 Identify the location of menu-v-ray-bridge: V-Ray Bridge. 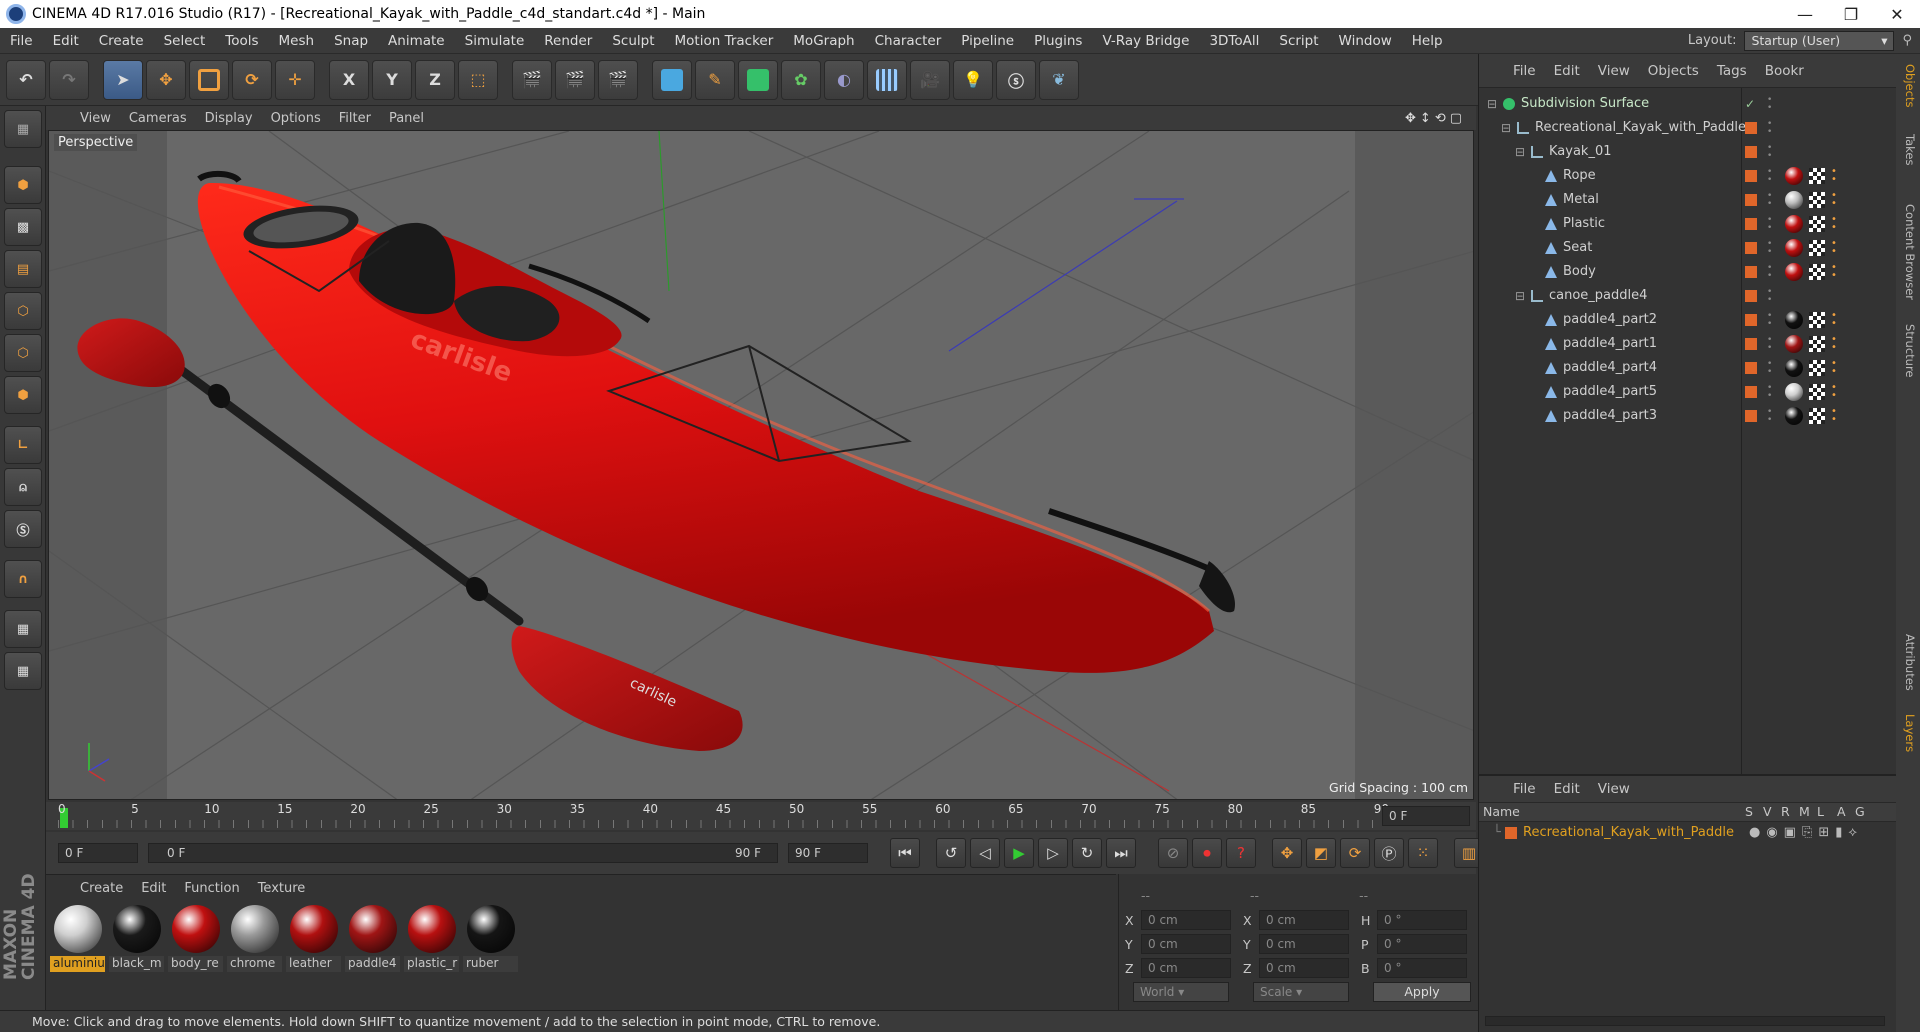
(1145, 41).